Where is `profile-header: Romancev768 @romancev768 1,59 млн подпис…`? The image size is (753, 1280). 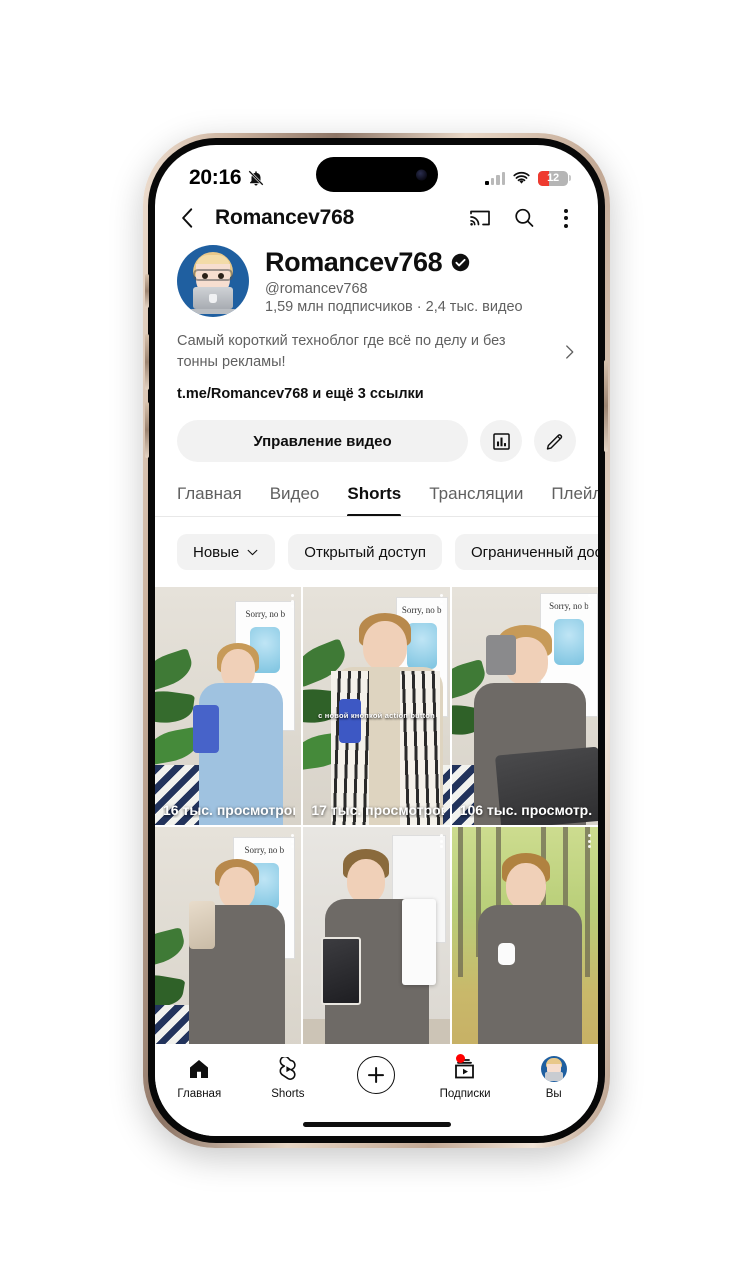 profile-header: Romancev768 @romancev768 1,59 млн подпис… is located at coordinates (376, 279).